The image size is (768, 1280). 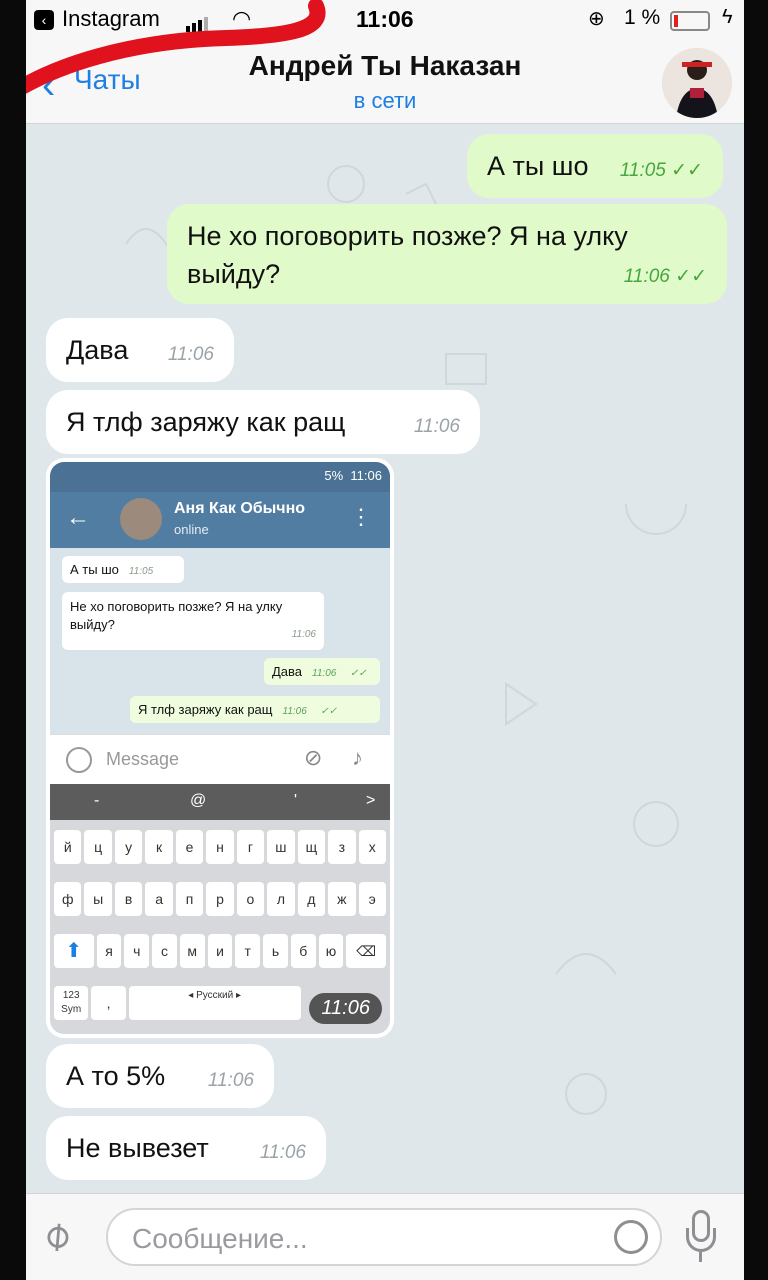 What do you see at coordinates (281, 847) in the screenshot?
I see `key: ш` at bounding box center [281, 847].